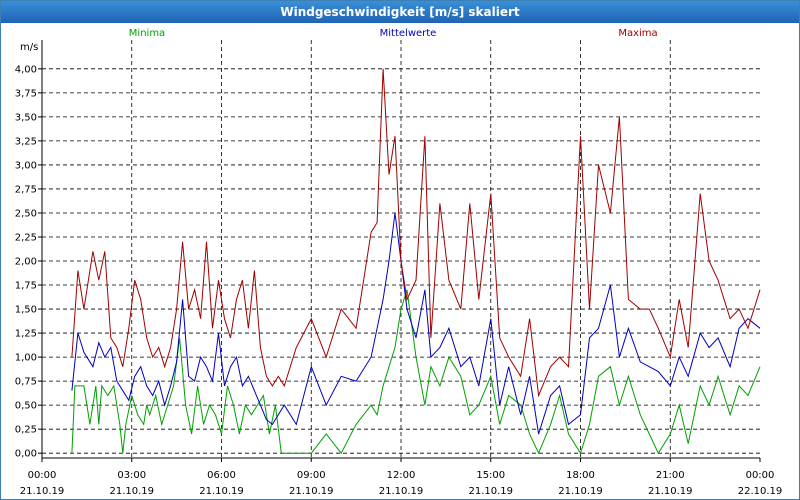 This screenshot has height=500, width=800. Describe the element at coordinates (26, 382) in the screenshot. I see `y-tick-label: 0,75` at that location.